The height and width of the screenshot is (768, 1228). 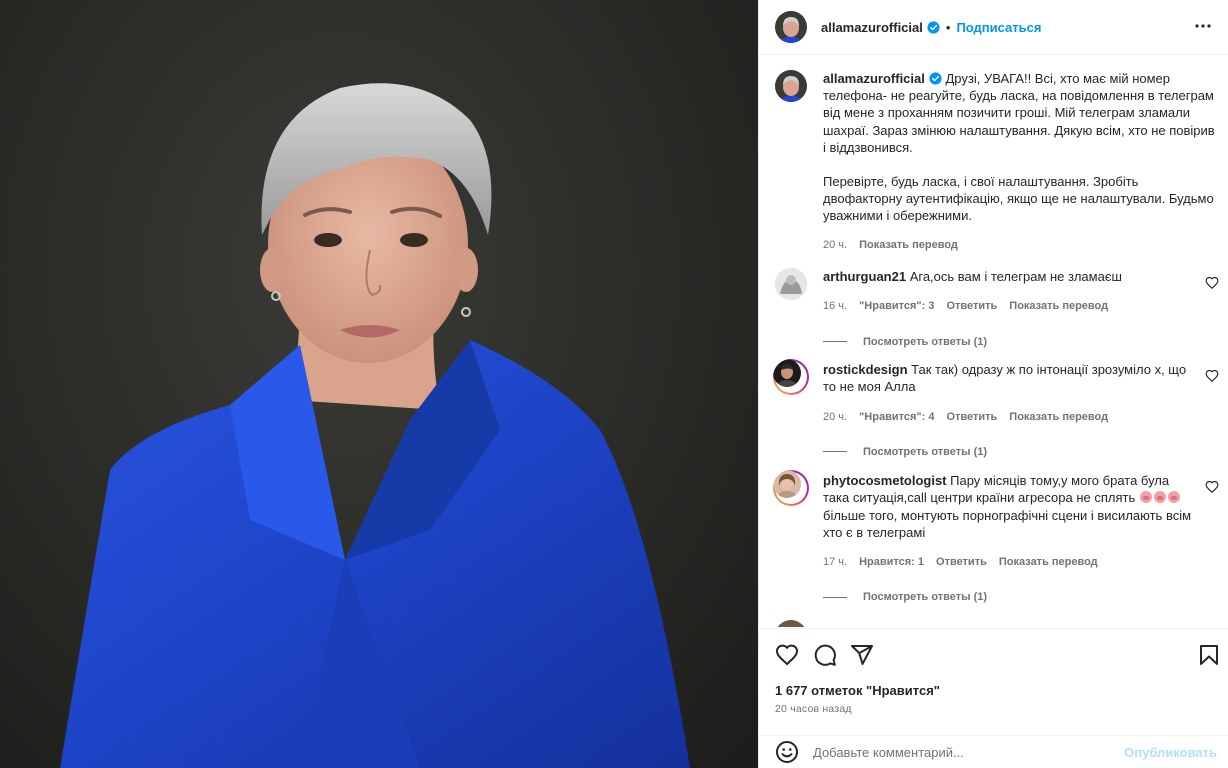 I want to click on heart-icon, so click(x=787, y=655).